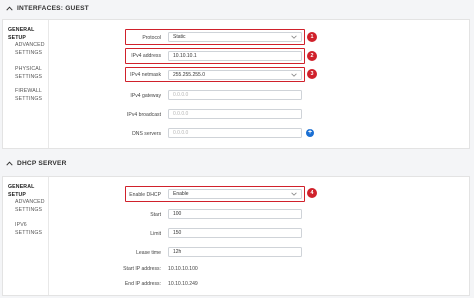 The width and height of the screenshot is (474, 298). What do you see at coordinates (42, 163) in the screenshot?
I see `section-title: DHCP SERVER` at bounding box center [42, 163].